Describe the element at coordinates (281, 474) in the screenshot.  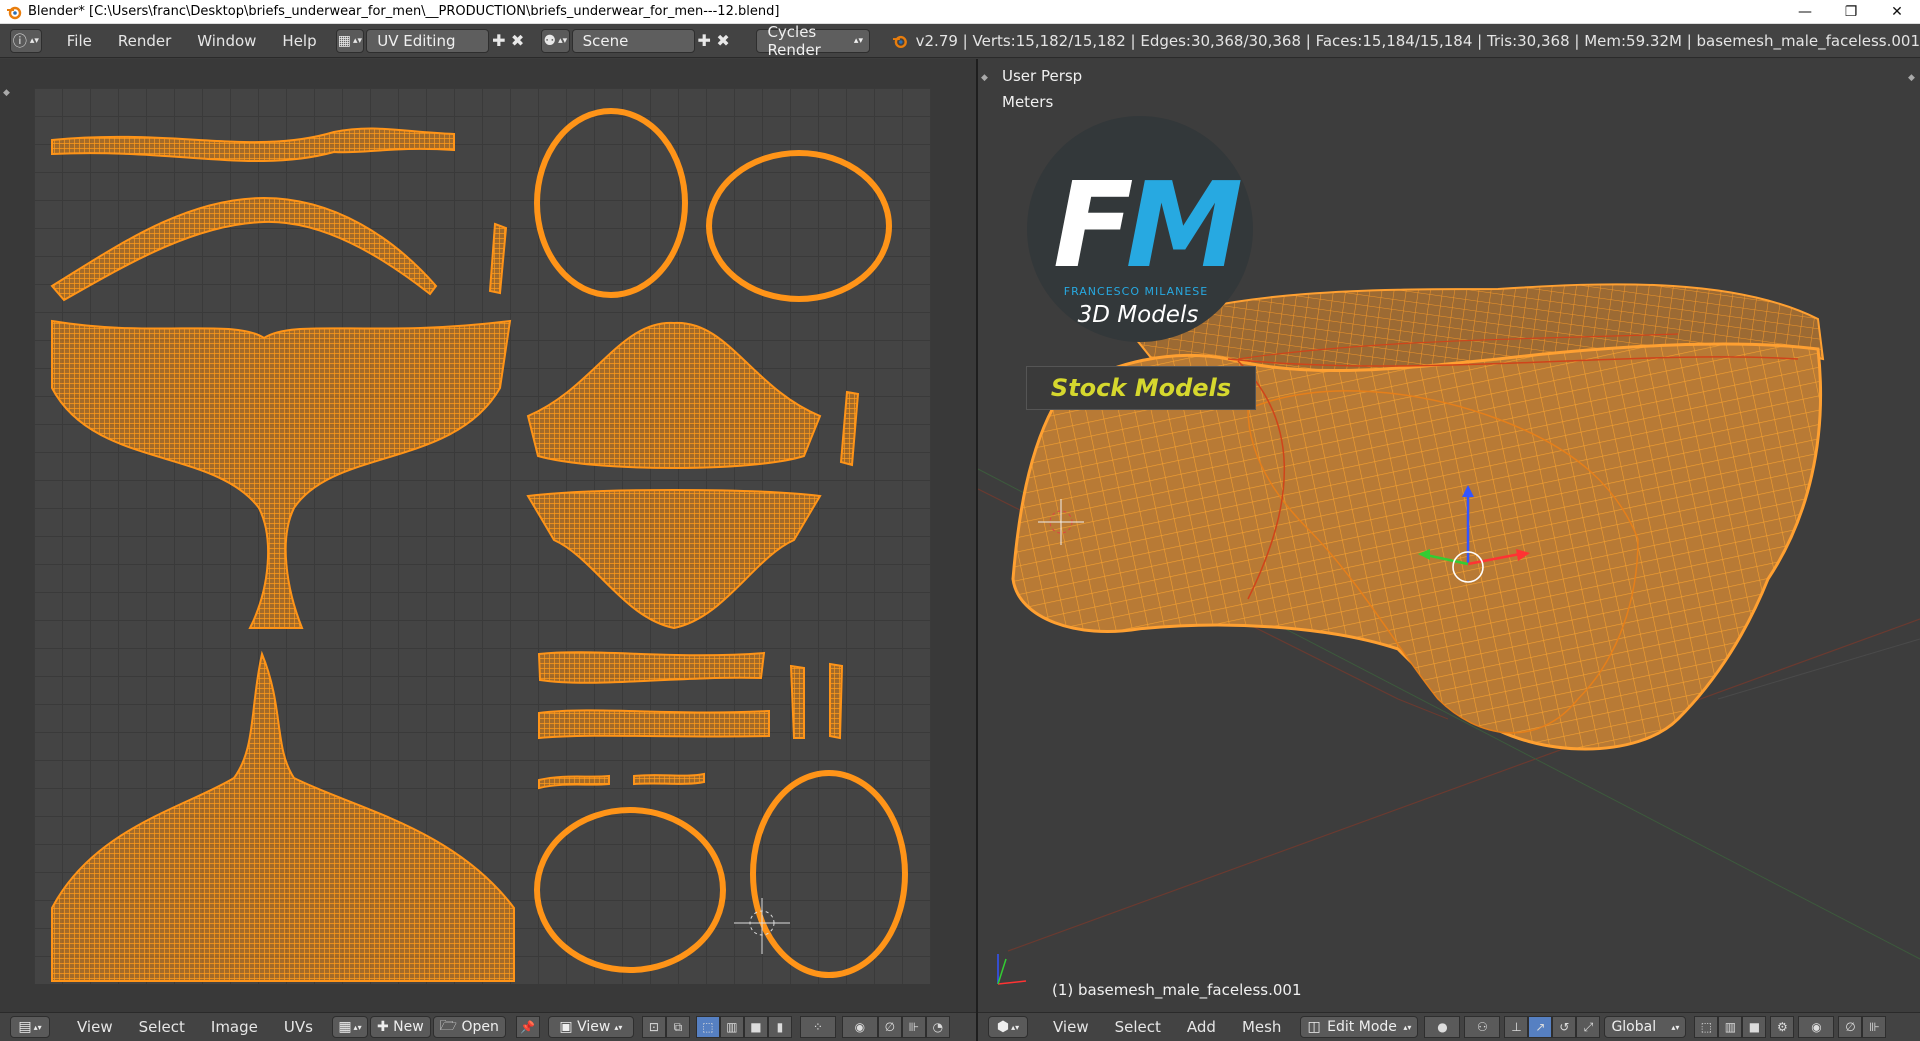
I see `uv-island-back-panel` at that location.